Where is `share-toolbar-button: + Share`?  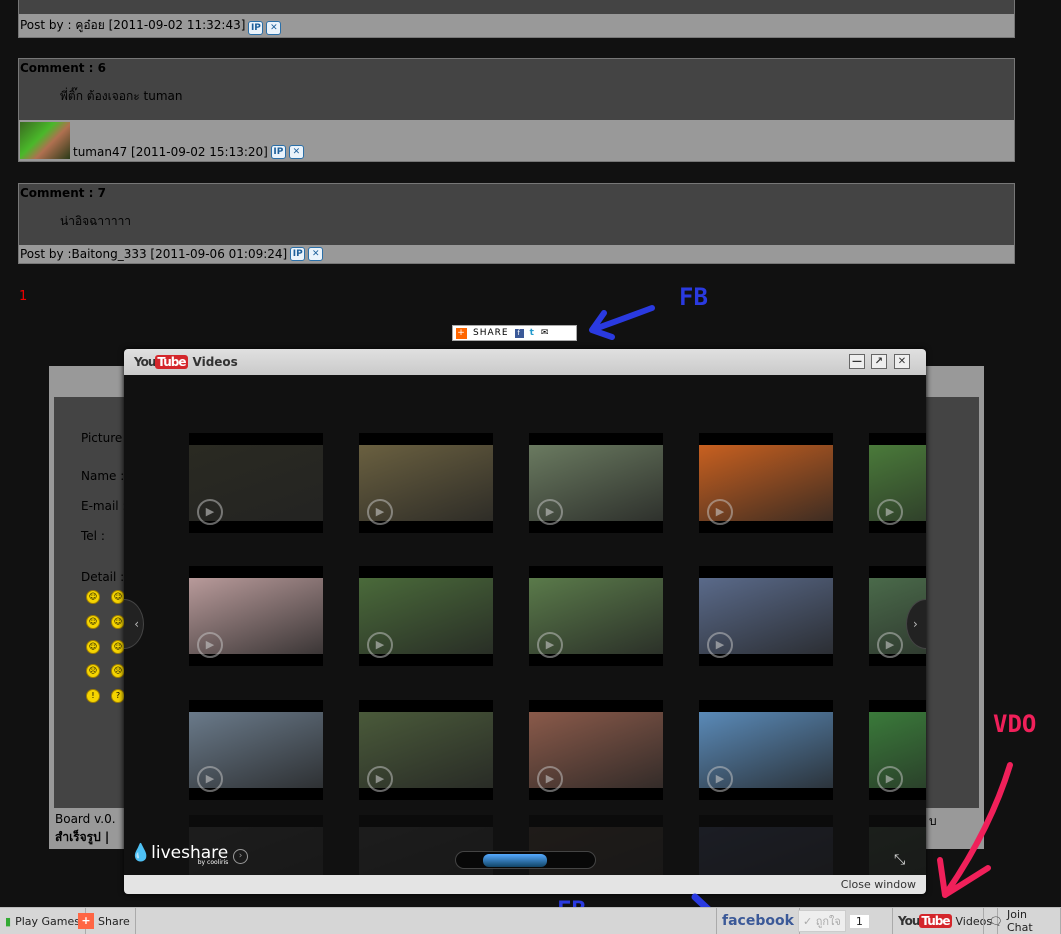
share-toolbar-button: + Share is located at coordinates (104, 921).